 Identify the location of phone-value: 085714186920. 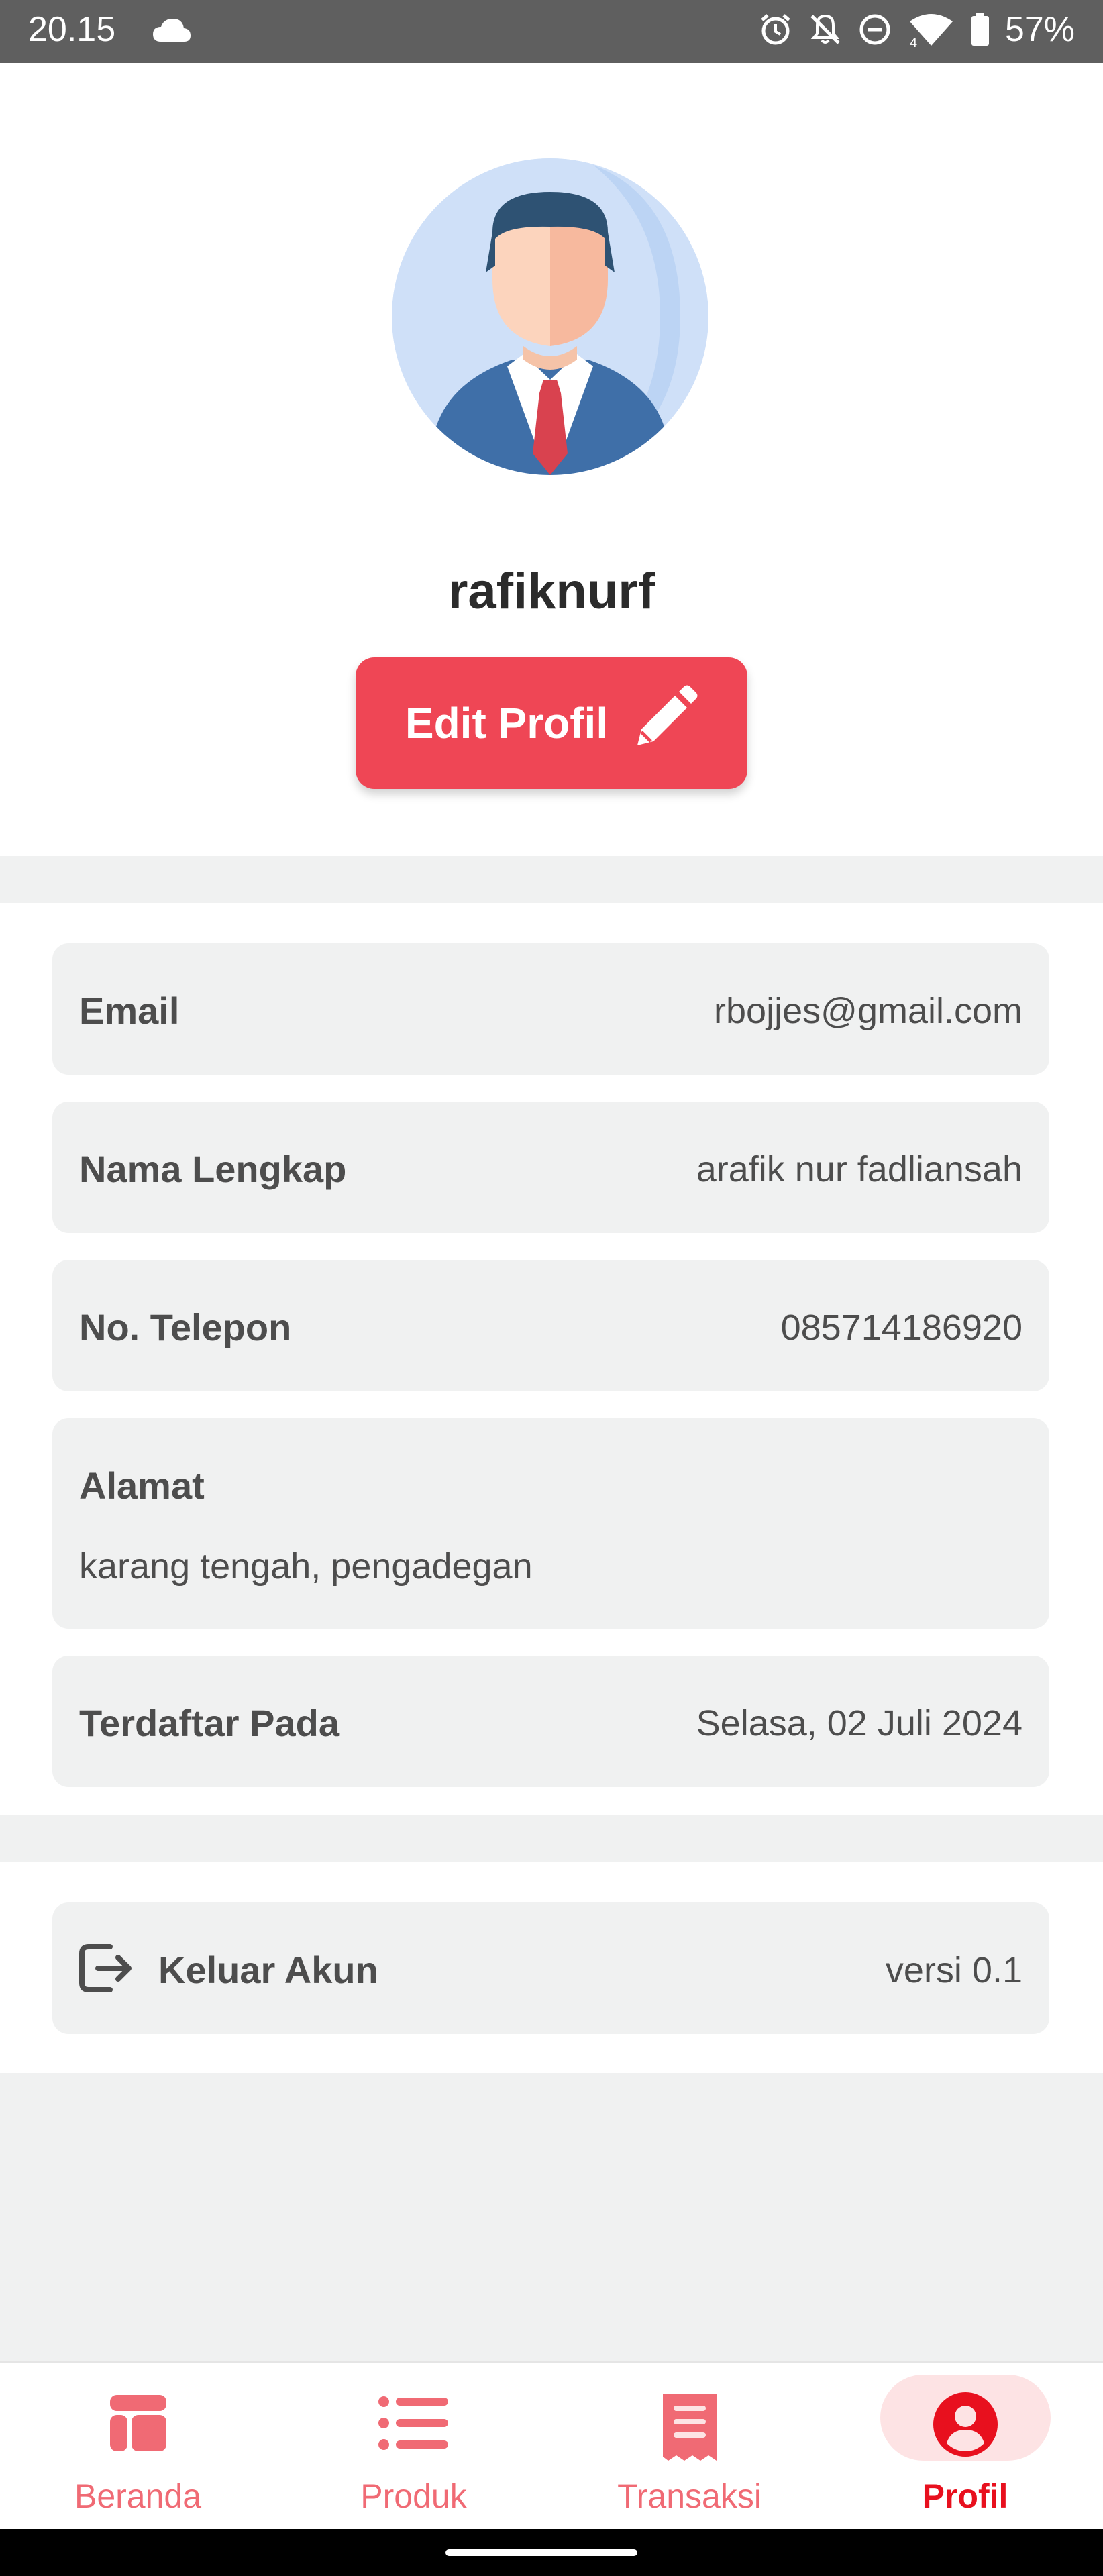
(901, 1327).